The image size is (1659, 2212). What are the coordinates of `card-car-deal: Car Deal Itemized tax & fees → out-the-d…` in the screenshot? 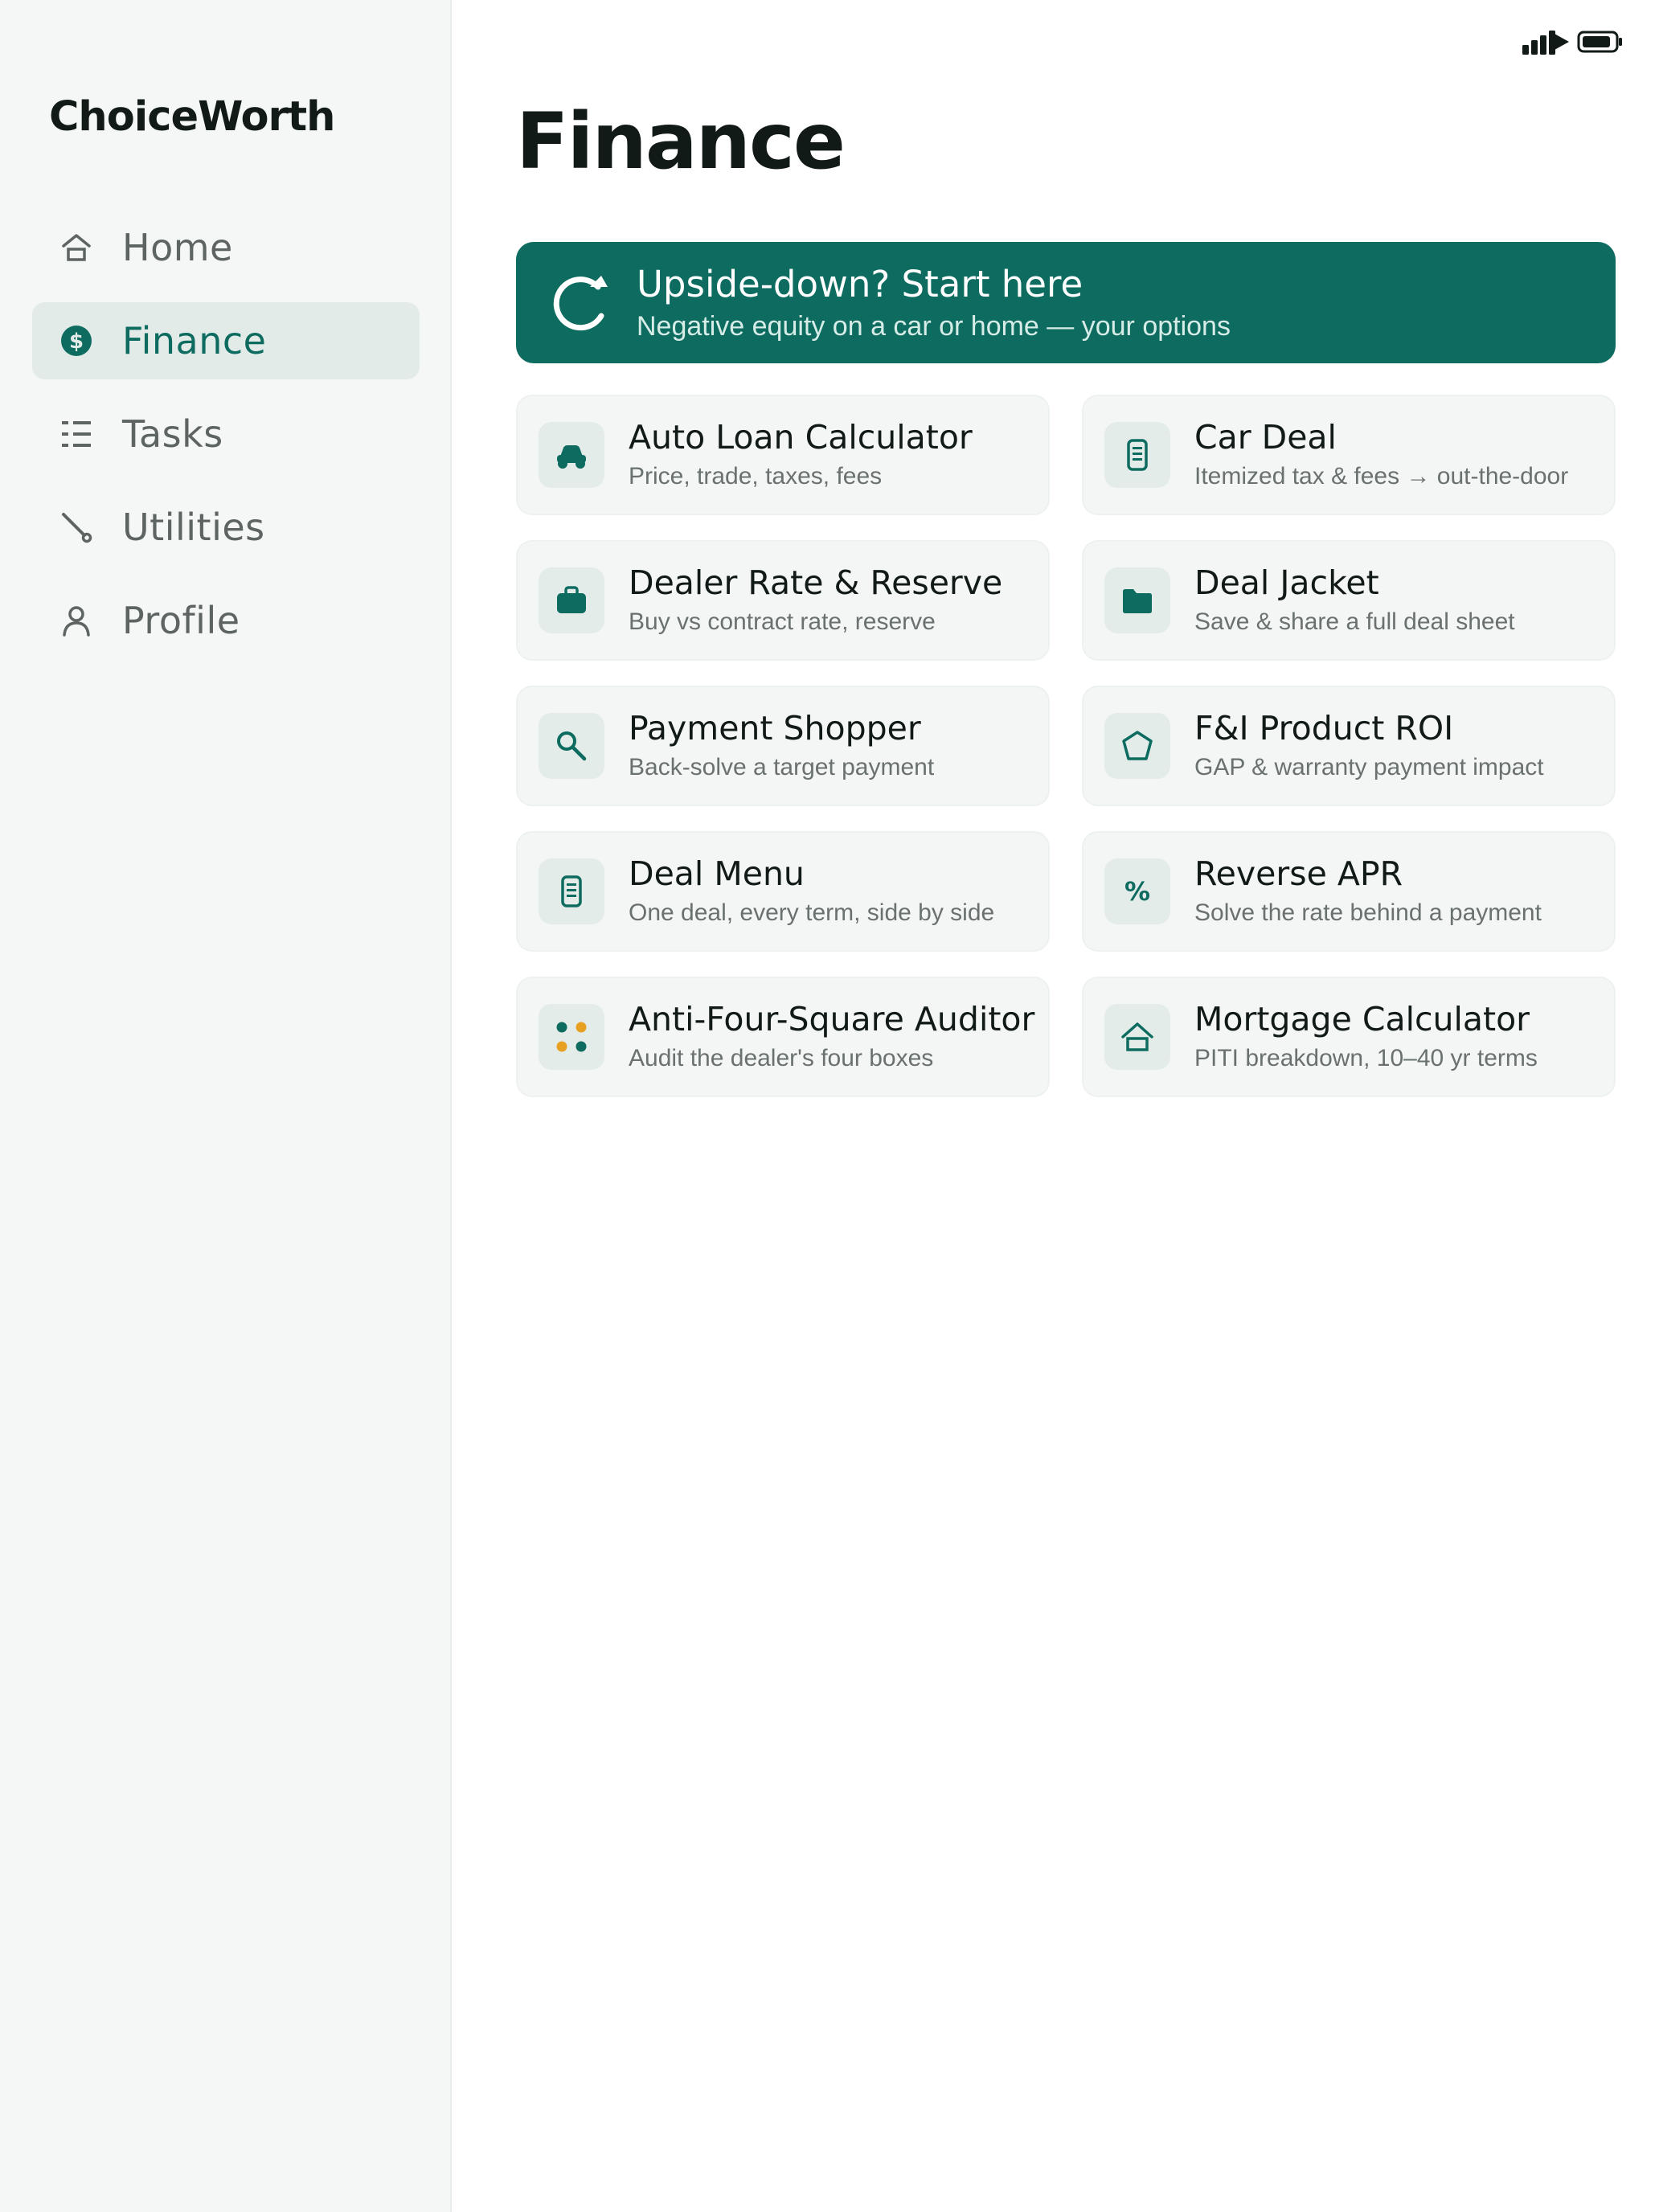 It's located at (1349, 455).